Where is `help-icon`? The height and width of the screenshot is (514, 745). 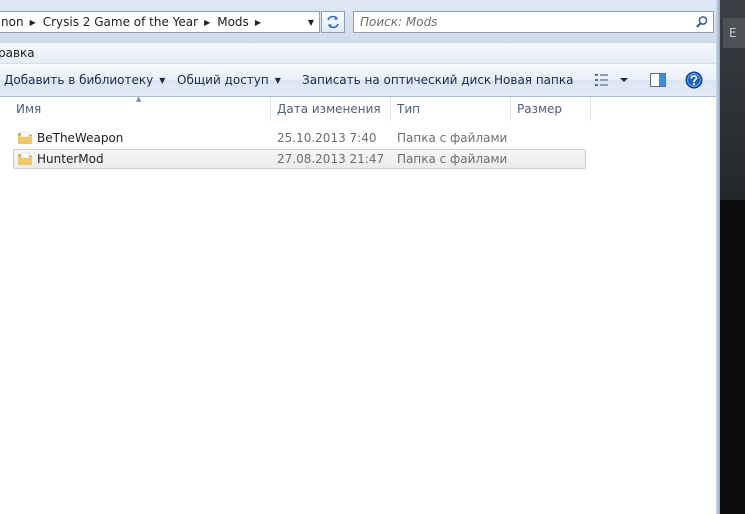 help-icon is located at coordinates (694, 80).